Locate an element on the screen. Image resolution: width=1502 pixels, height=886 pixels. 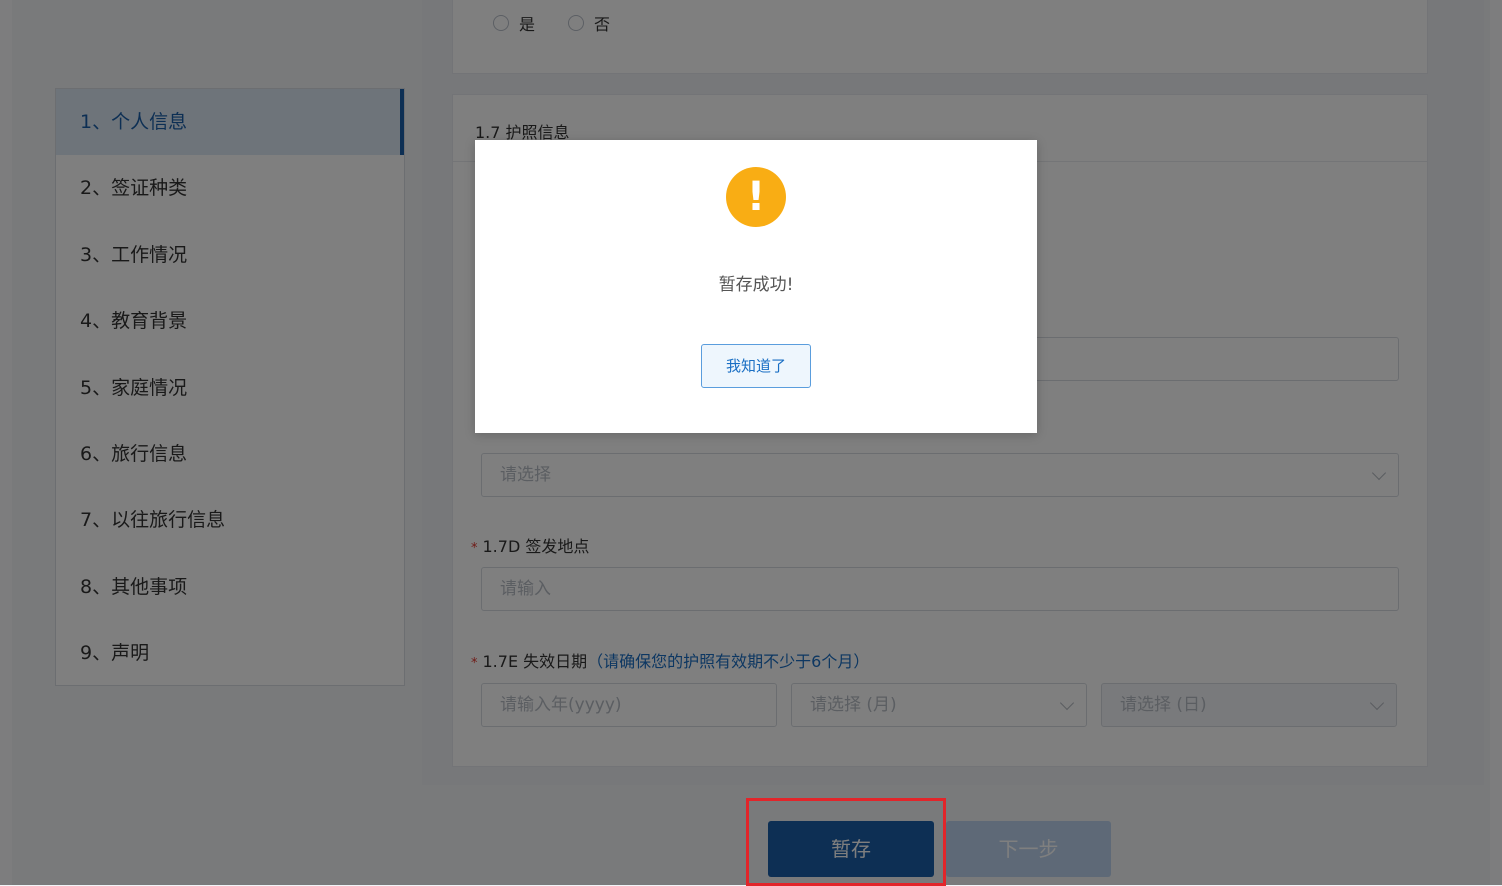
acknowledge-button: 我知道了 is located at coordinates (756, 366).